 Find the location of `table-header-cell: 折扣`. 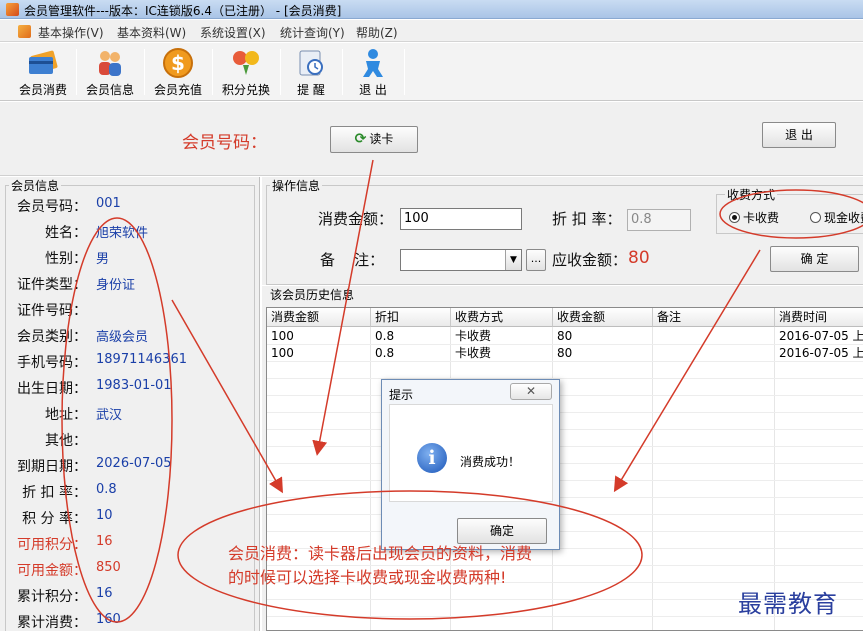

table-header-cell: 折扣 is located at coordinates (411, 317).